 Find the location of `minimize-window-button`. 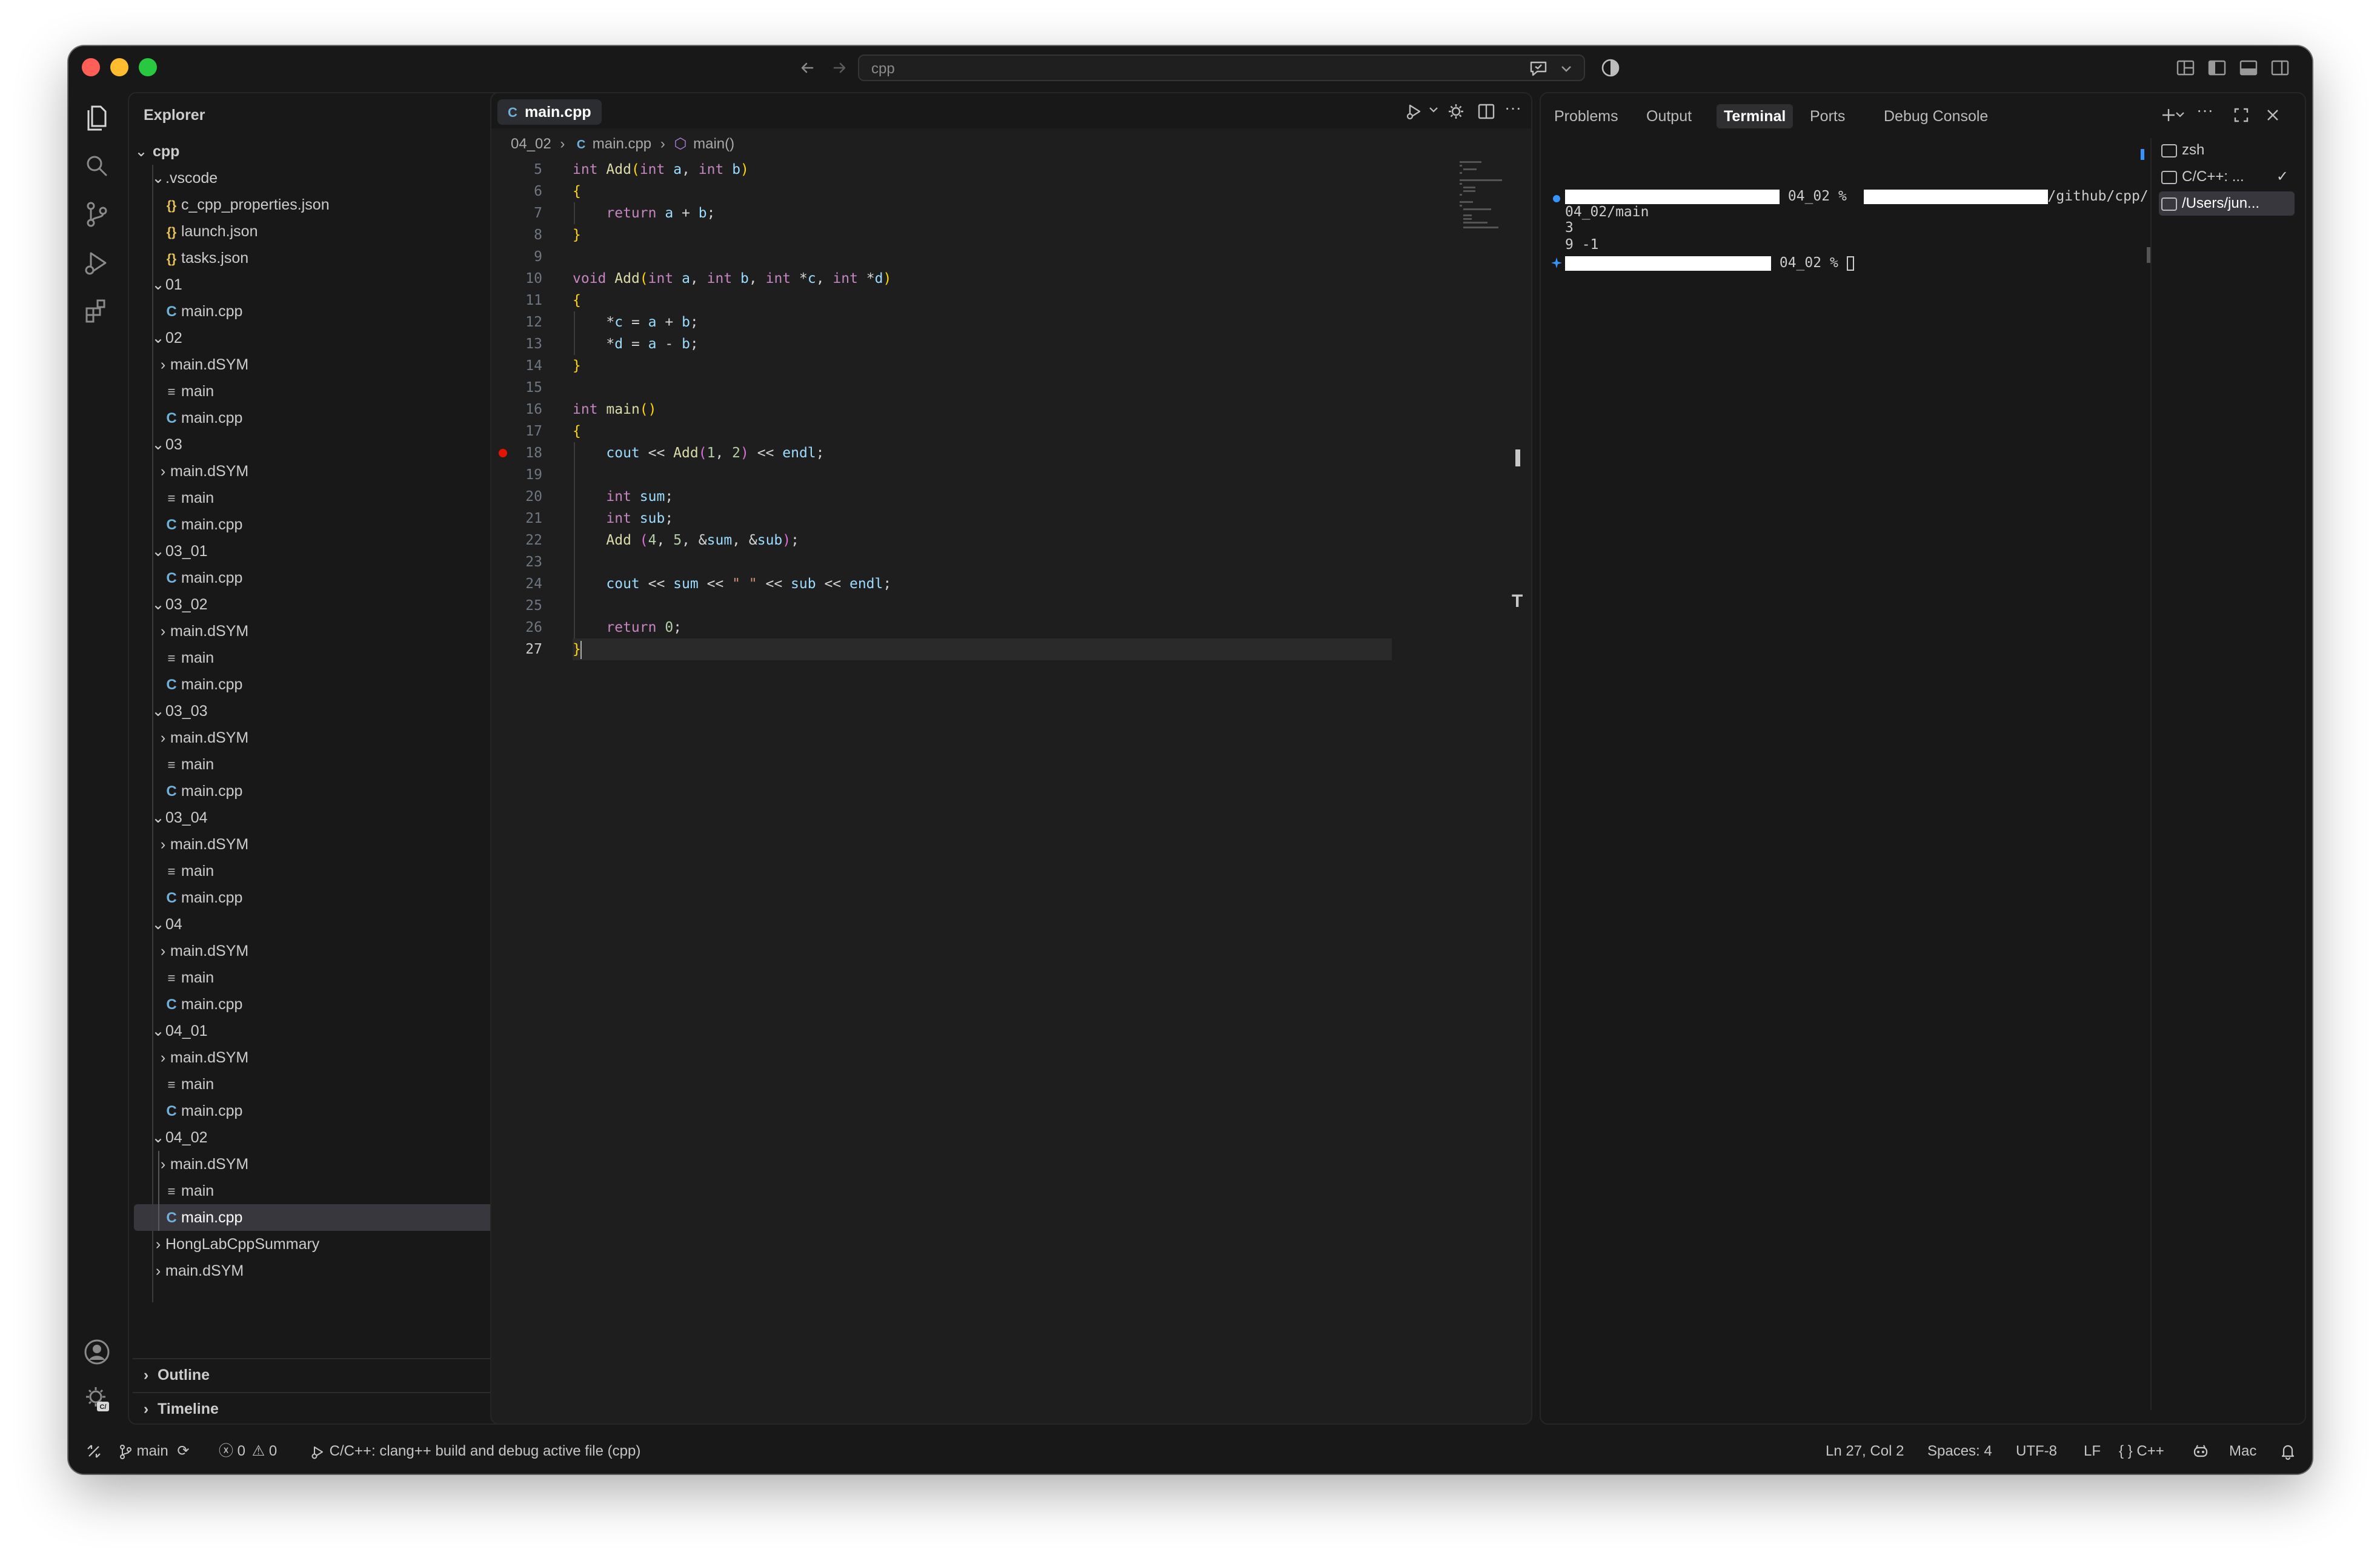

minimize-window-button is located at coordinates (119, 67).